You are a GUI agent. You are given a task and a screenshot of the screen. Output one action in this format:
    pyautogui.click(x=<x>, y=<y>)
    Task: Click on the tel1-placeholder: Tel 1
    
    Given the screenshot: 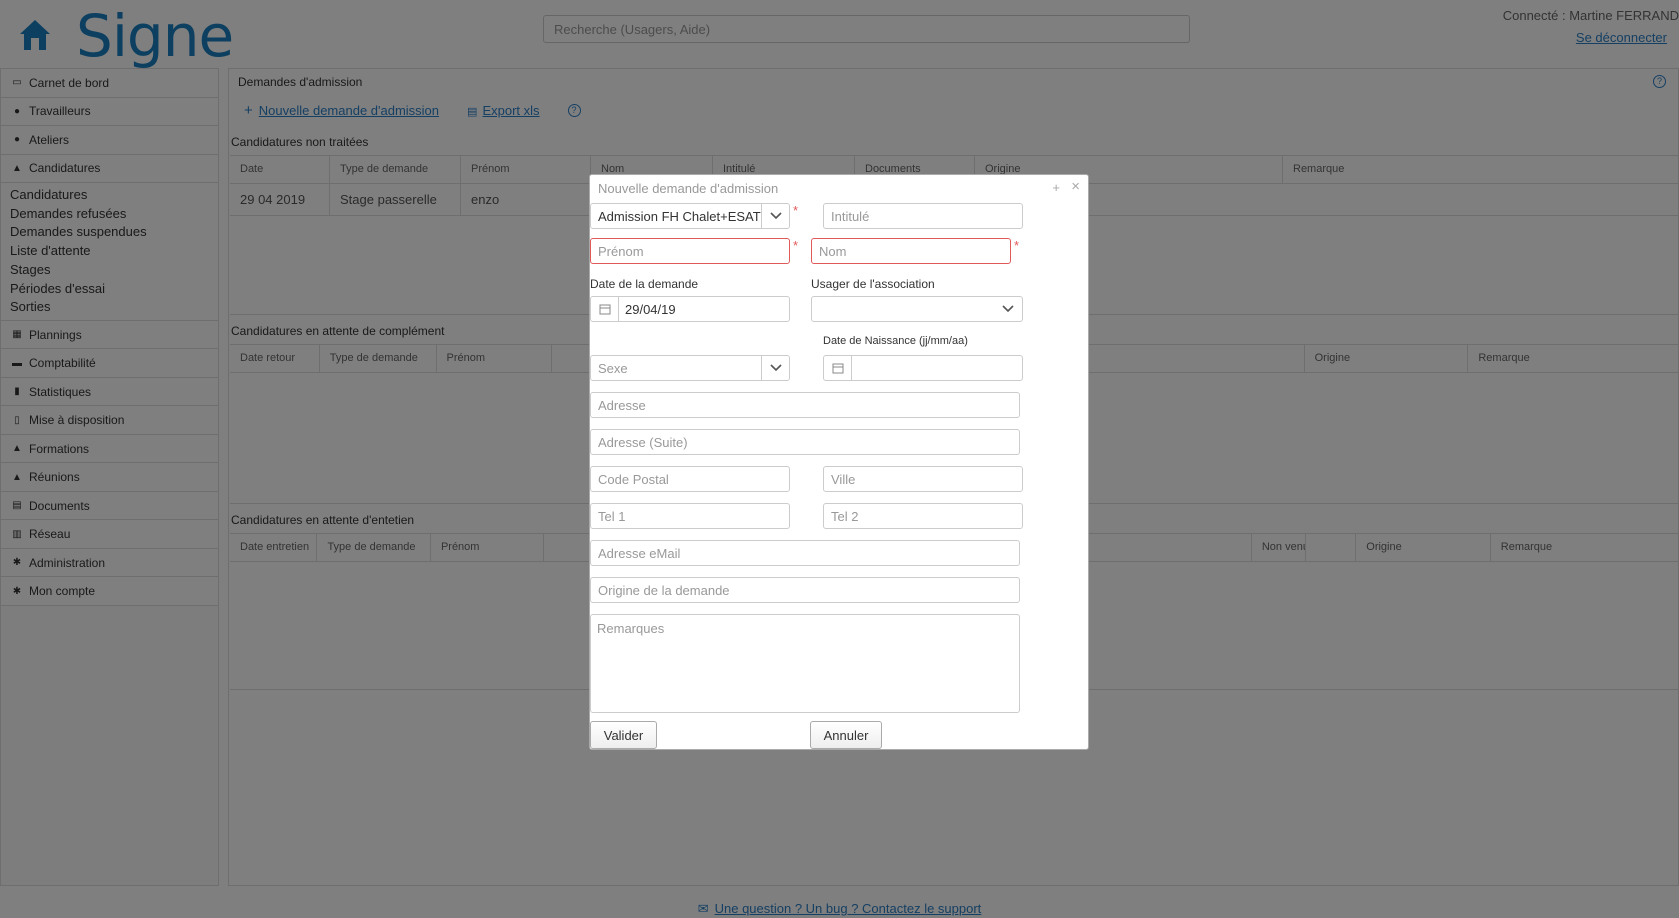 What is the action you would take?
    pyautogui.click(x=612, y=516)
    